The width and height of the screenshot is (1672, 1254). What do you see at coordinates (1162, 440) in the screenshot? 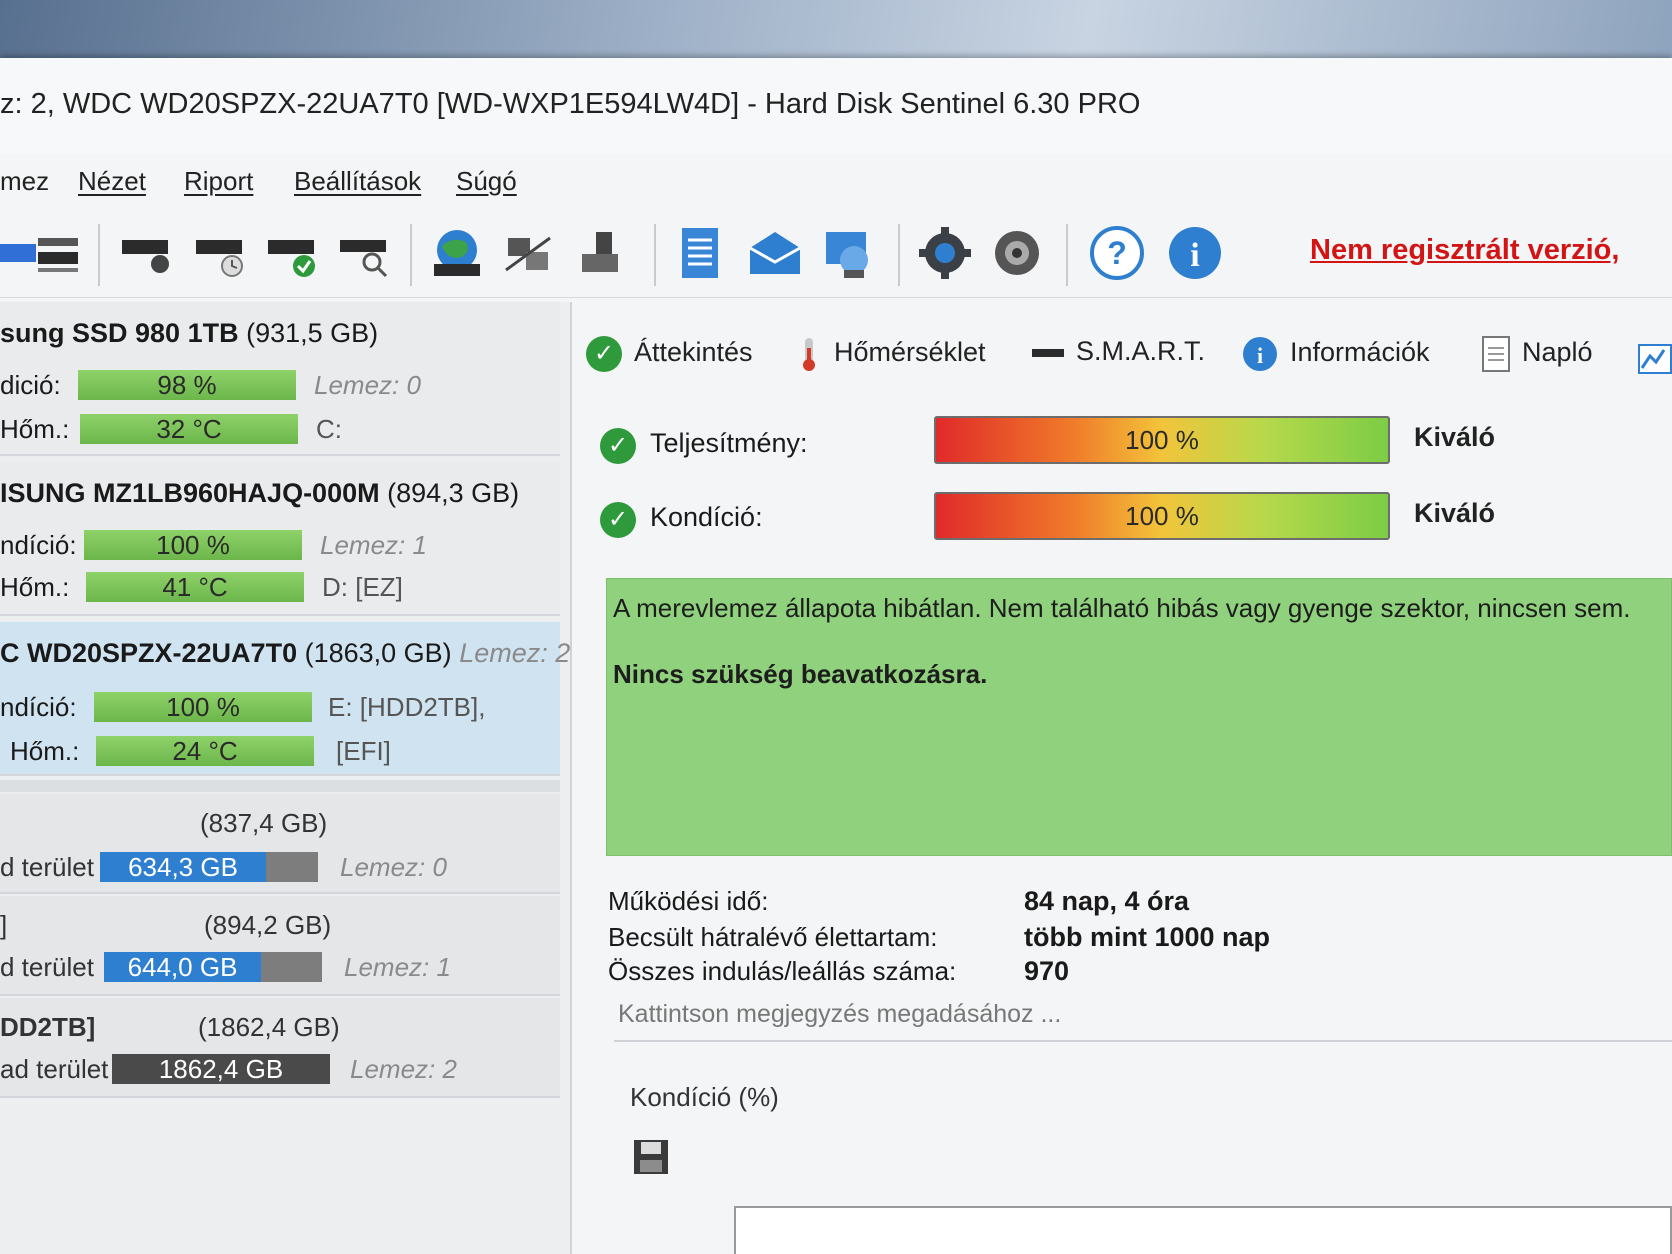
I see `performance-bar: 100 %` at bounding box center [1162, 440].